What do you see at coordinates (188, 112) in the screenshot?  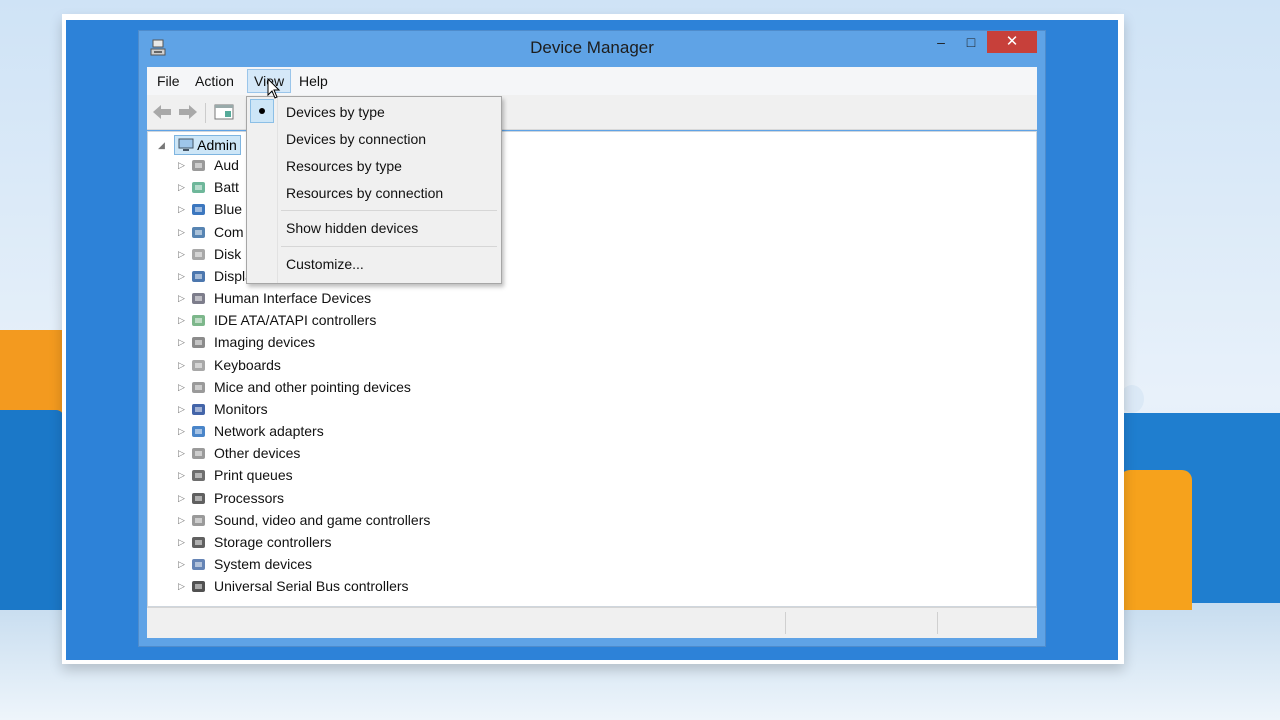 I see `forward-arrow-icon` at bounding box center [188, 112].